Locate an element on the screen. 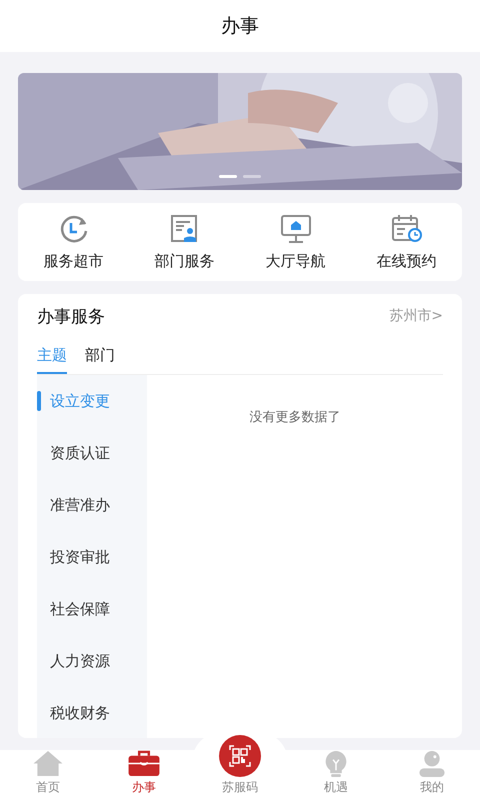 This screenshot has height=800, width=480. shortcut-button: 部门服务 is located at coordinates (184, 242).